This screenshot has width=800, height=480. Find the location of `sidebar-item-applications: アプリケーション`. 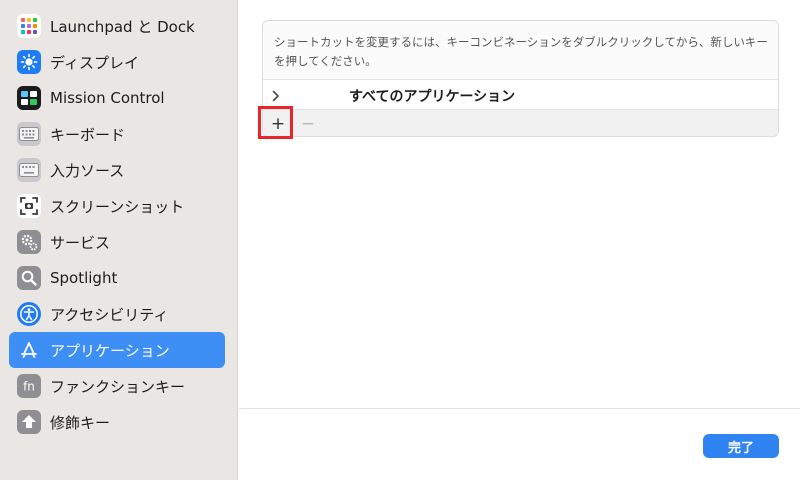

sidebar-item-applications: アプリケーション is located at coordinates (117, 350).